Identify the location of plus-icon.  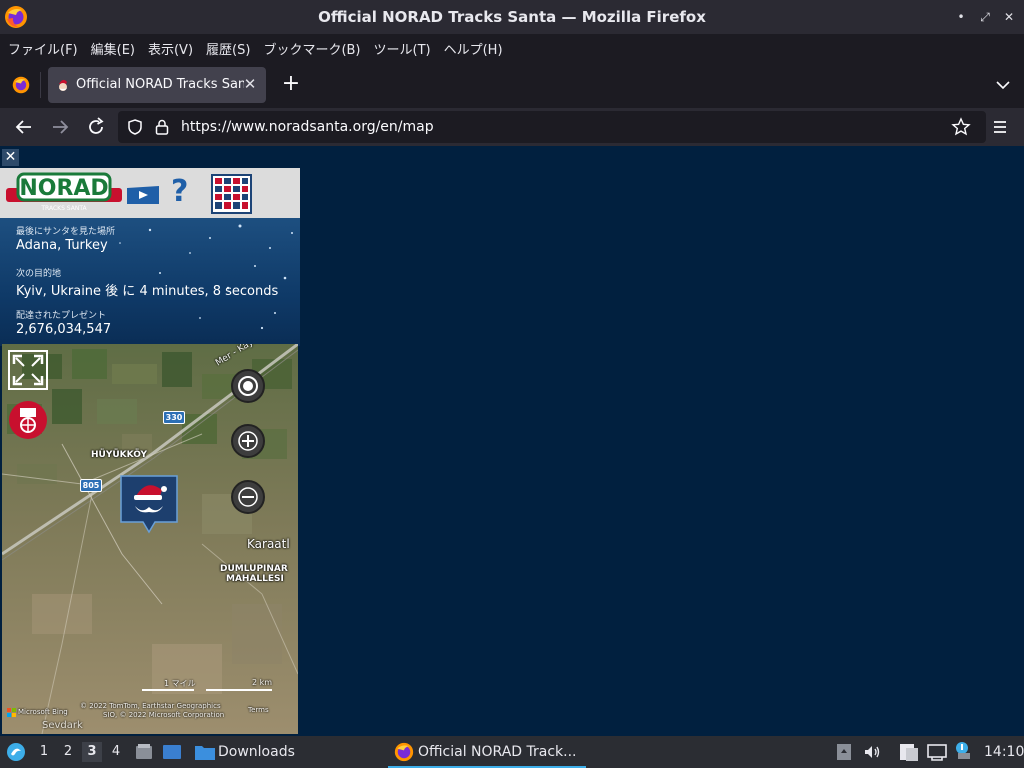
(248, 441).